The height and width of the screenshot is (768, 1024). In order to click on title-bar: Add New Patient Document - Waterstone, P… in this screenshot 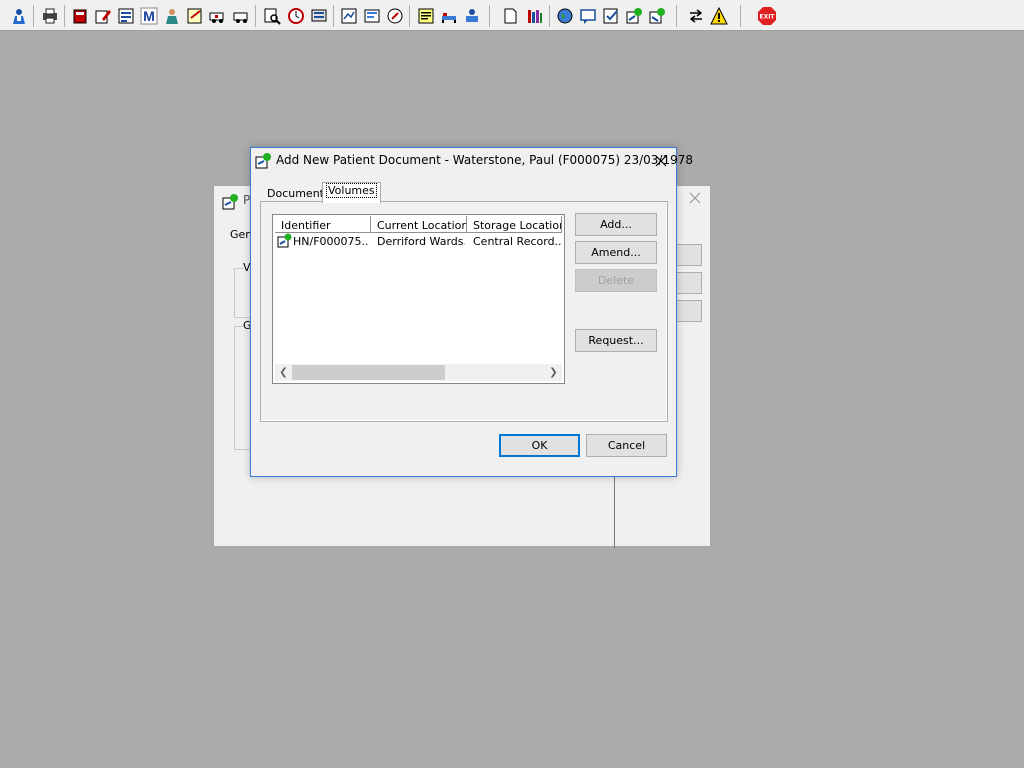, I will do `click(472, 161)`.